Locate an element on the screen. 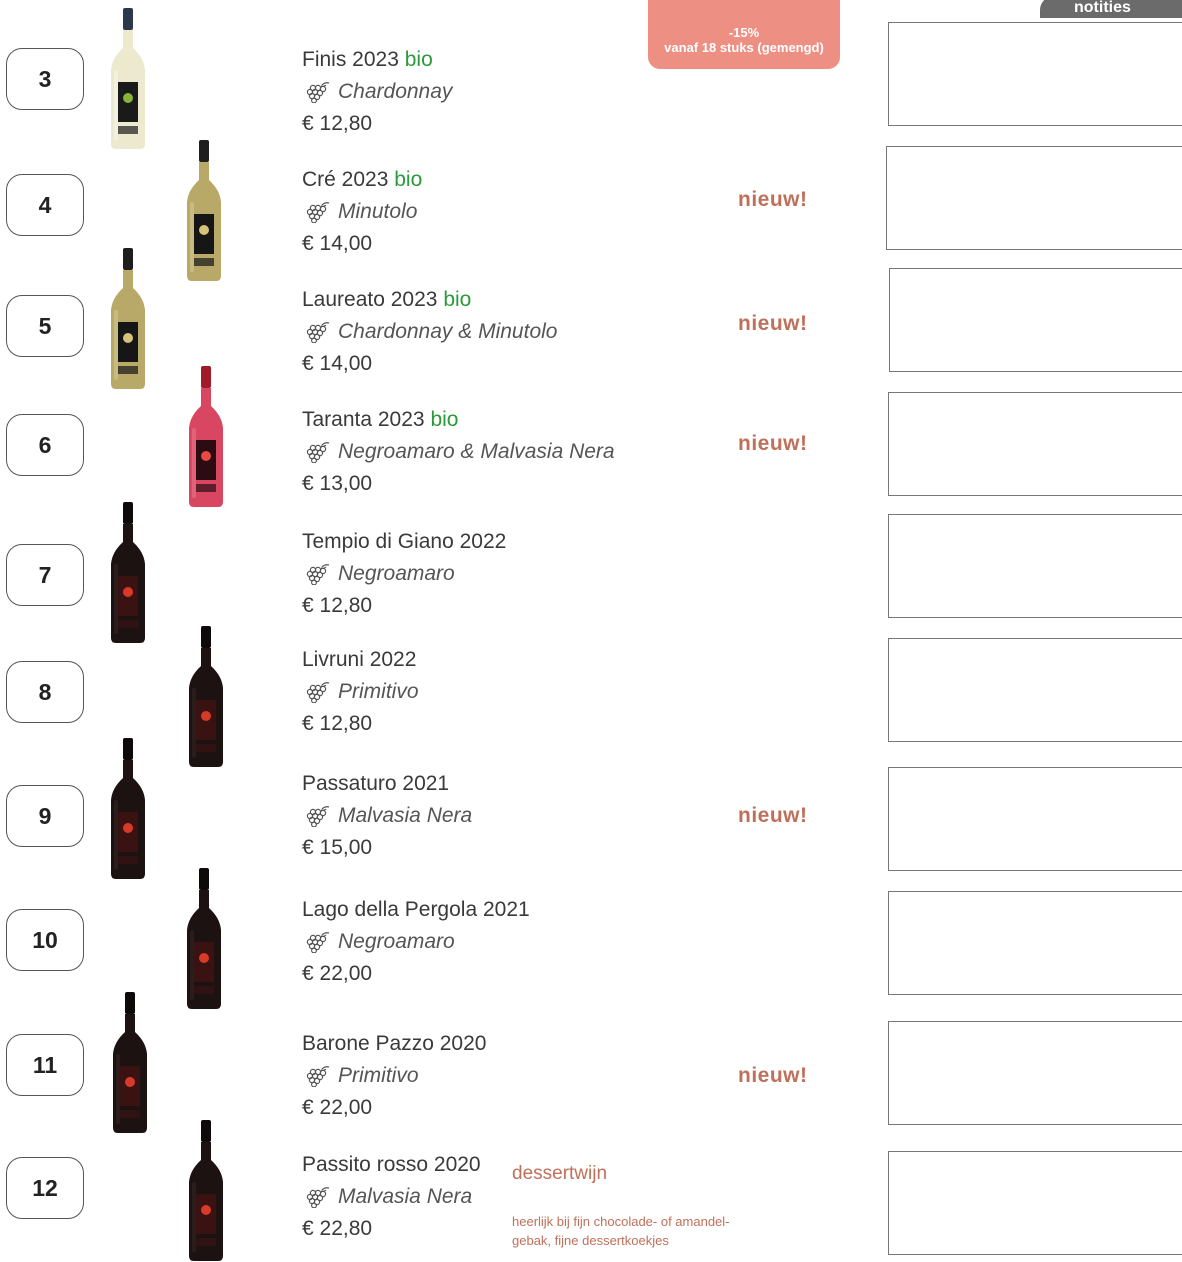  wine-title: Laureato 2023 bio is located at coordinates (386, 300).